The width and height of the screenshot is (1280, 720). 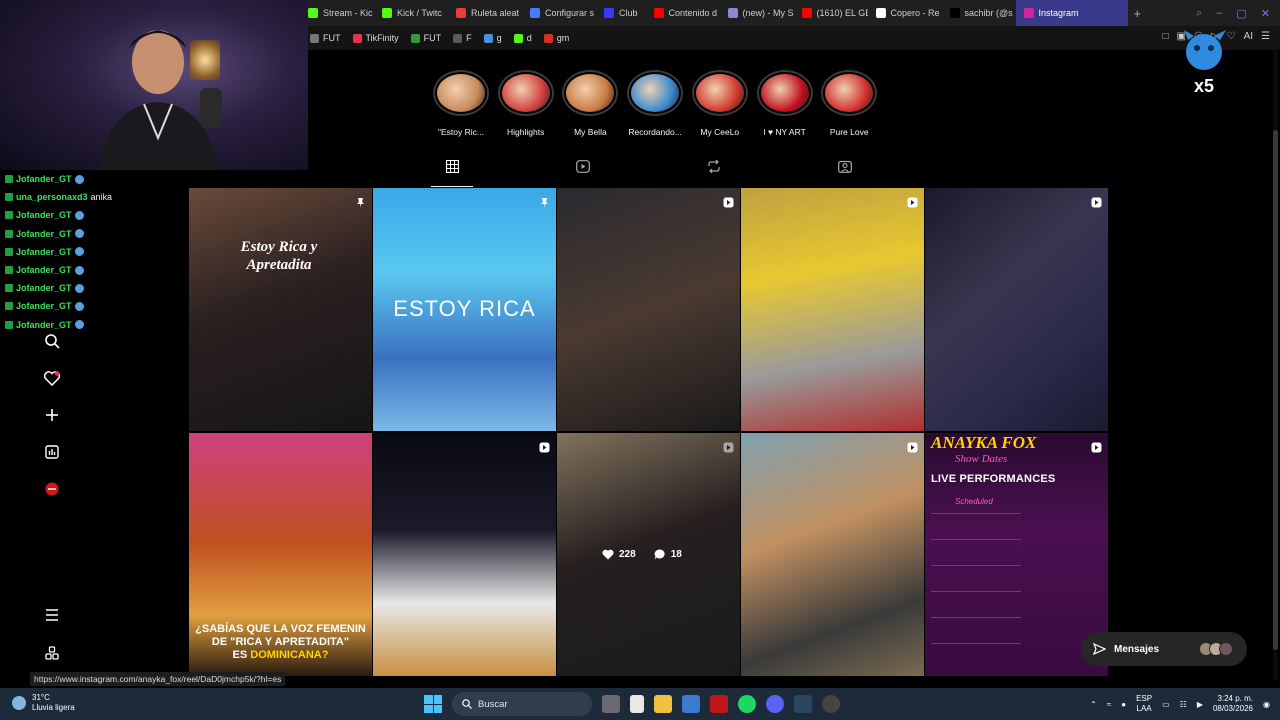 What do you see at coordinates (683, 13) in the screenshot?
I see `browser-tab: Contenido d` at bounding box center [683, 13].